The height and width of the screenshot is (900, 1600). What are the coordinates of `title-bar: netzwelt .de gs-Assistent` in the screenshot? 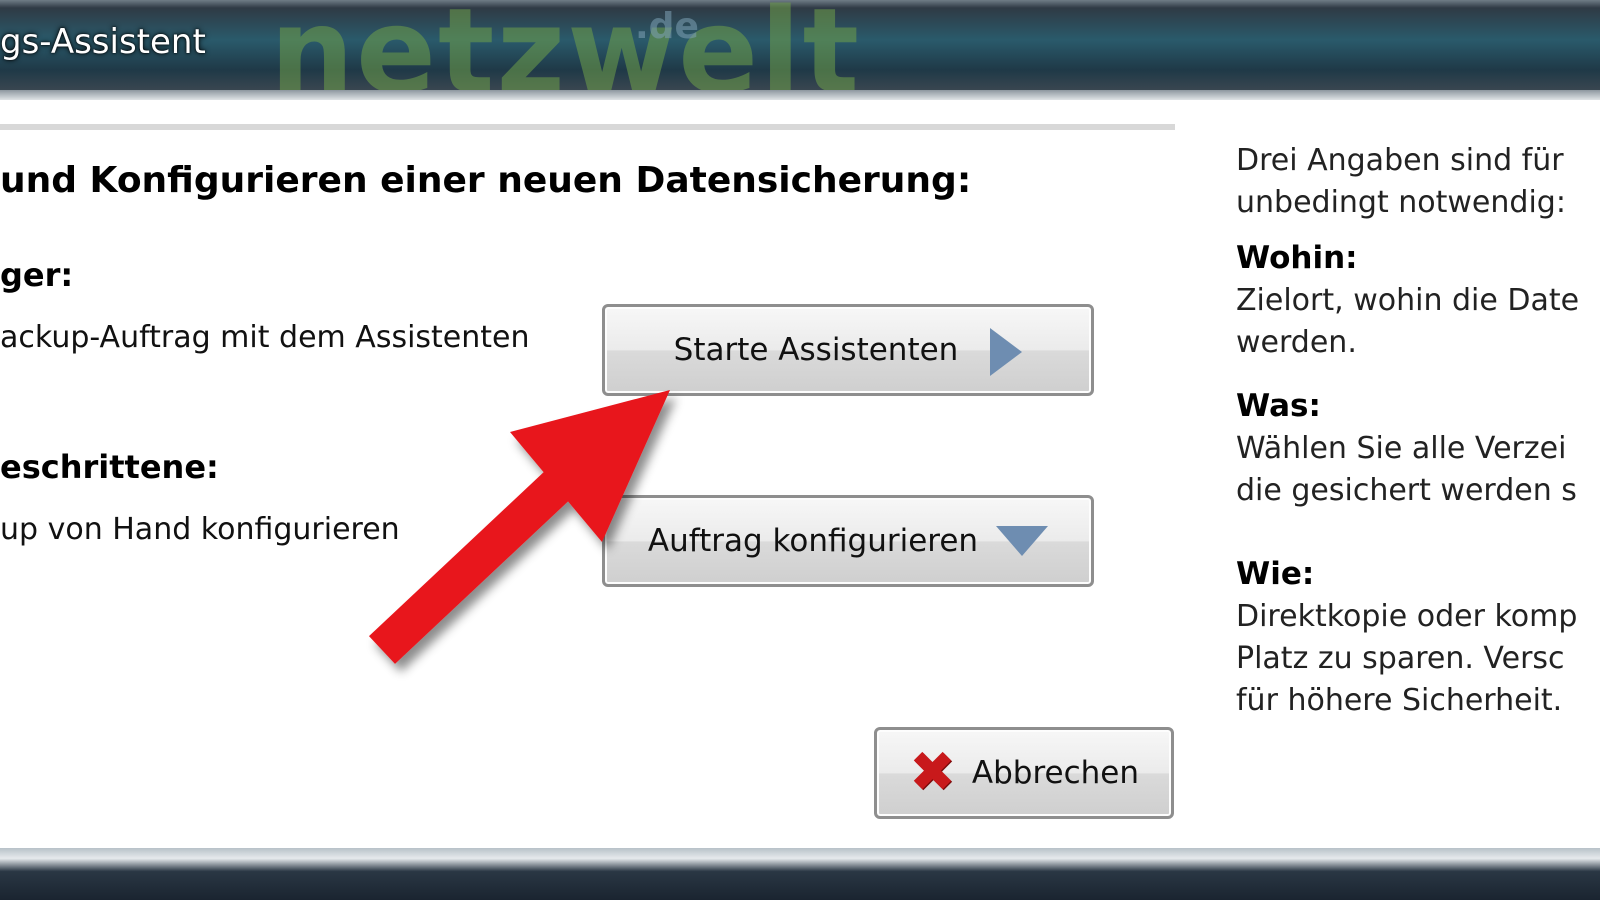 It's located at (800, 50).